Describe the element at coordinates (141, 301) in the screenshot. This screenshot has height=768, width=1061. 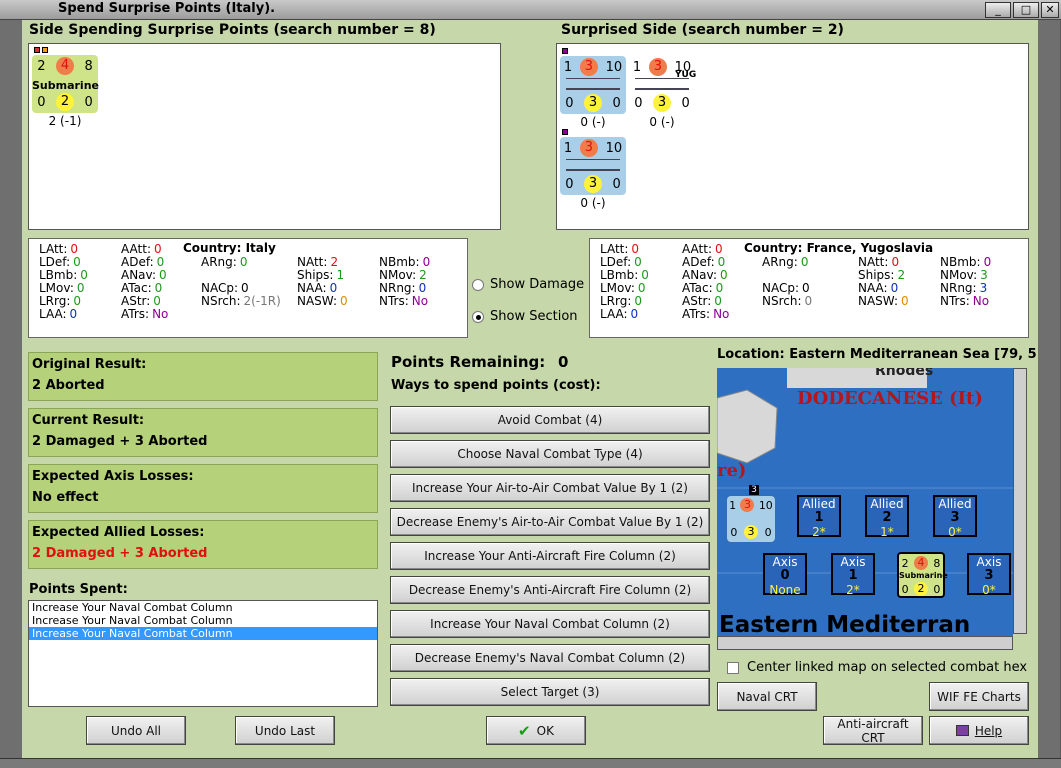
I see `stat-astr: AStr: 0` at that location.